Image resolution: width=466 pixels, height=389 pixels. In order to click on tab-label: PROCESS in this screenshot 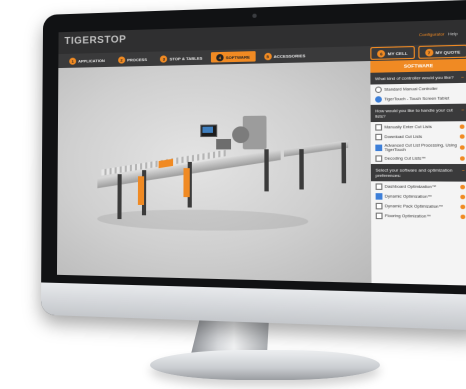, I will do `click(137, 59)`.